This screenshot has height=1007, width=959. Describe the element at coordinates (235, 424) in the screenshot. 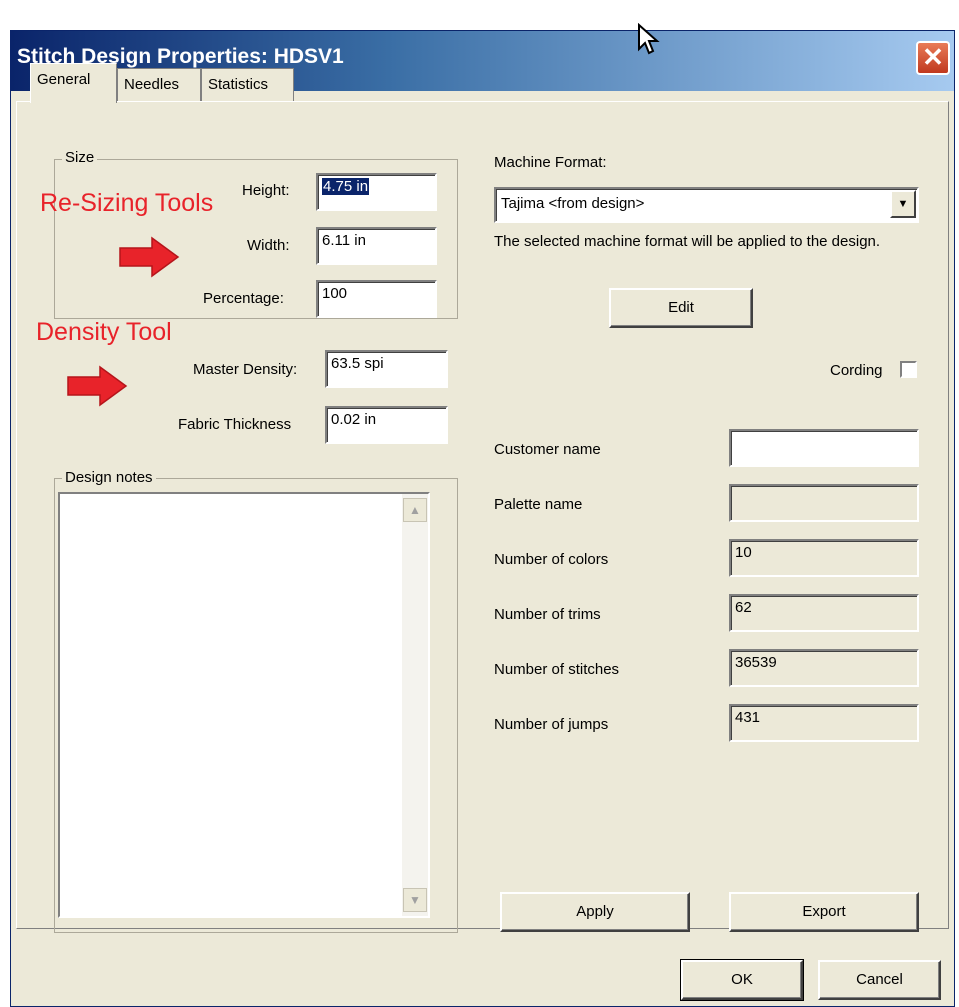

I see `fabric-thickness-label: Fabric Thickness` at that location.